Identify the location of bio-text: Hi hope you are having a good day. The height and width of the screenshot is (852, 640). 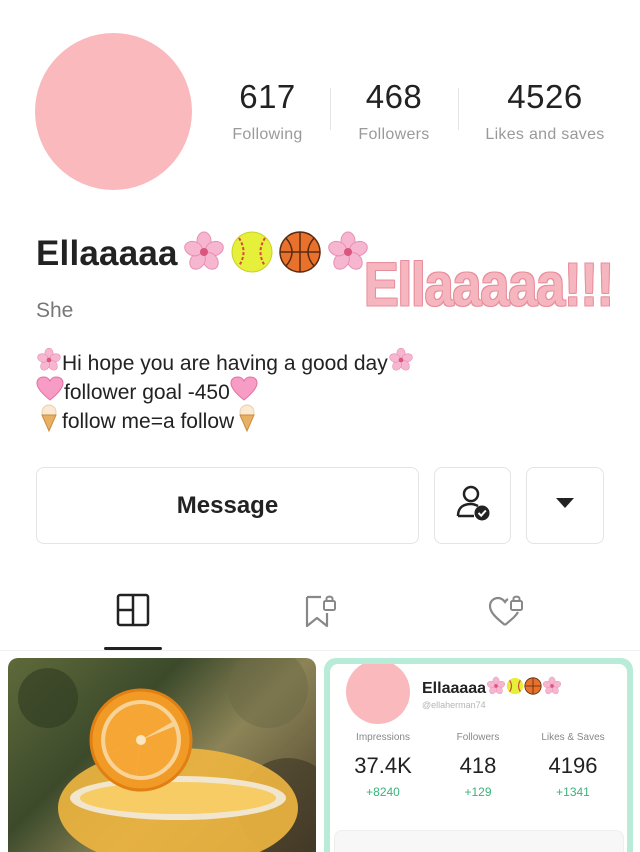
(225, 363).